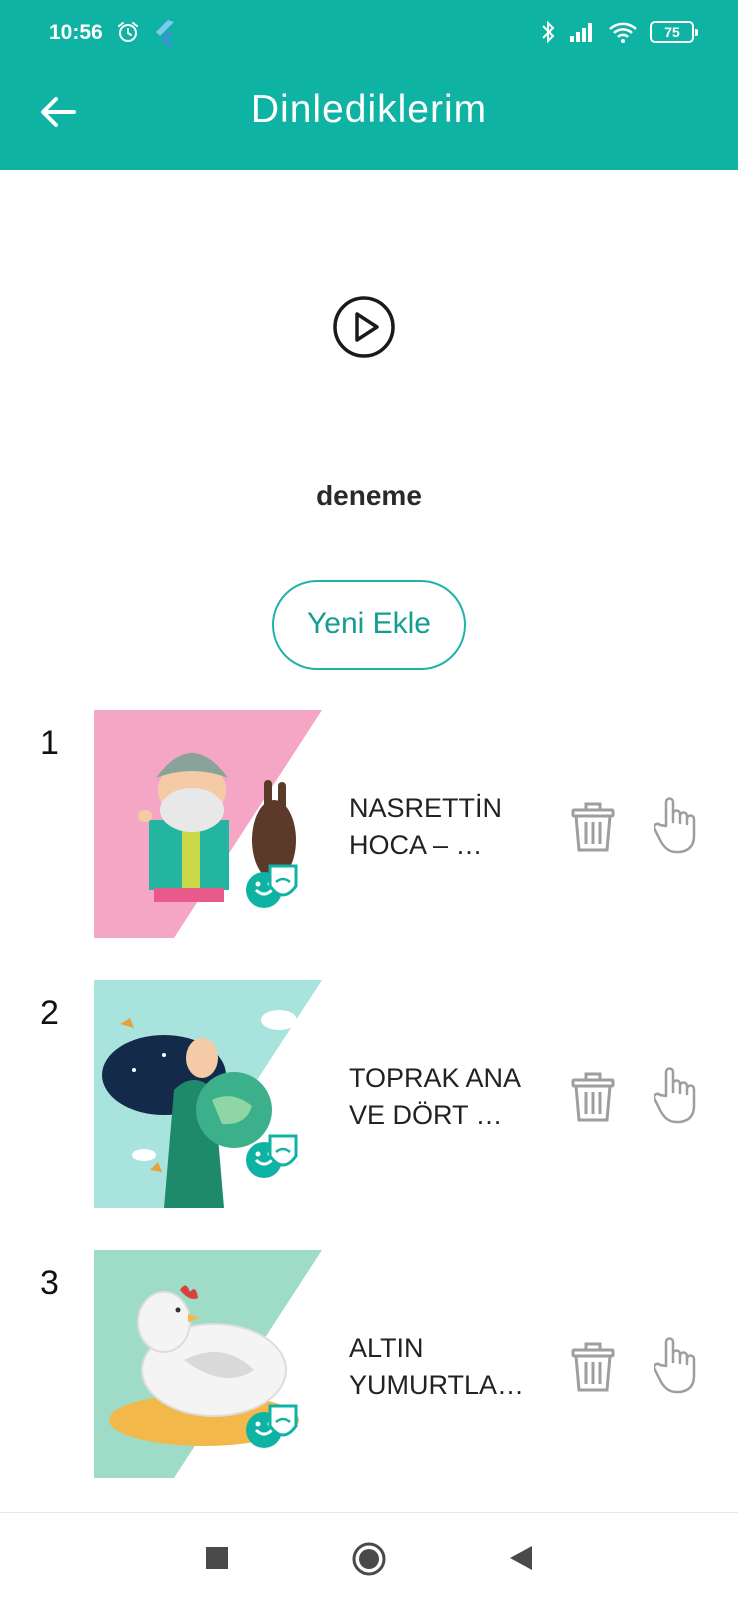 The width and height of the screenshot is (738, 1600). What do you see at coordinates (369, 495) in the screenshot?
I see `list-title: deneme` at bounding box center [369, 495].